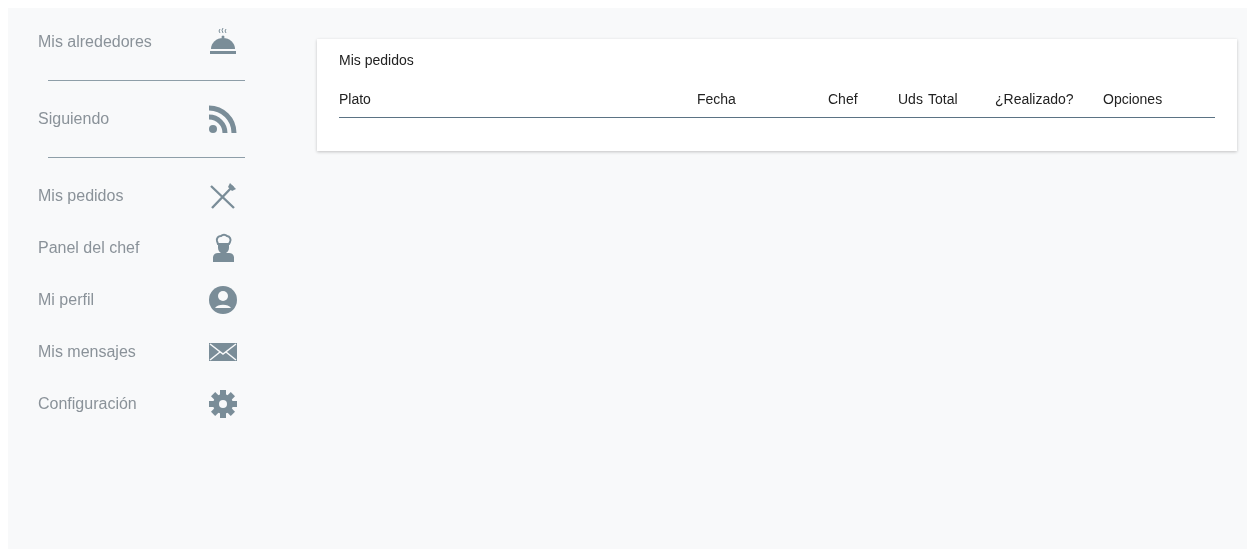 The height and width of the screenshot is (549, 1255). What do you see at coordinates (89, 248) in the screenshot?
I see `nav-item: Panel del chef` at bounding box center [89, 248].